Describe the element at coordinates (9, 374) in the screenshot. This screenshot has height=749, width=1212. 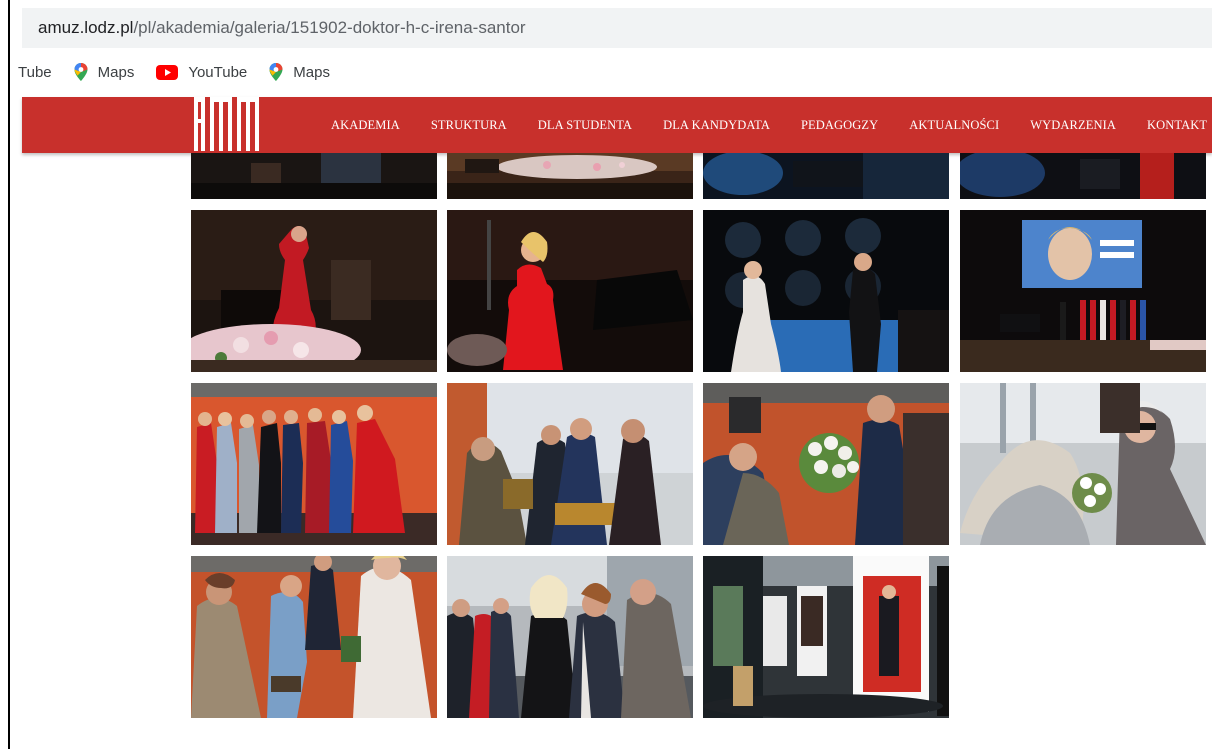
I see `window-edge` at that location.